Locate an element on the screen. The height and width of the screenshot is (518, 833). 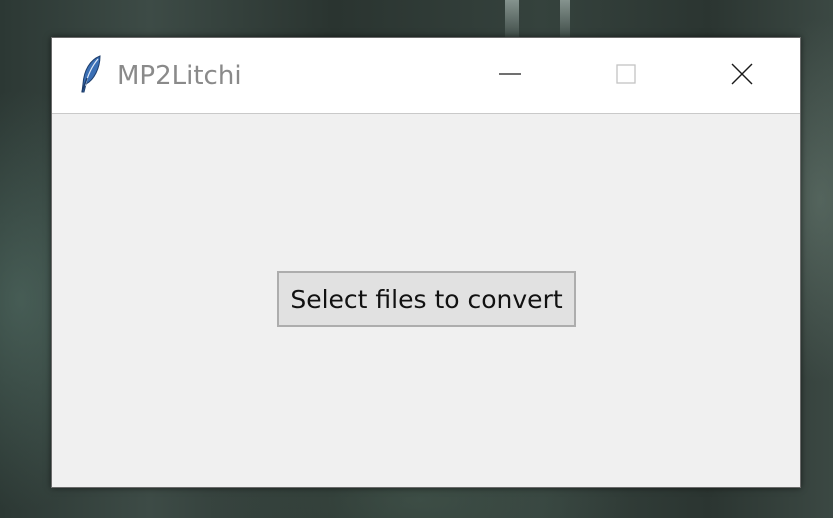
maximize-icon is located at coordinates (626, 74).